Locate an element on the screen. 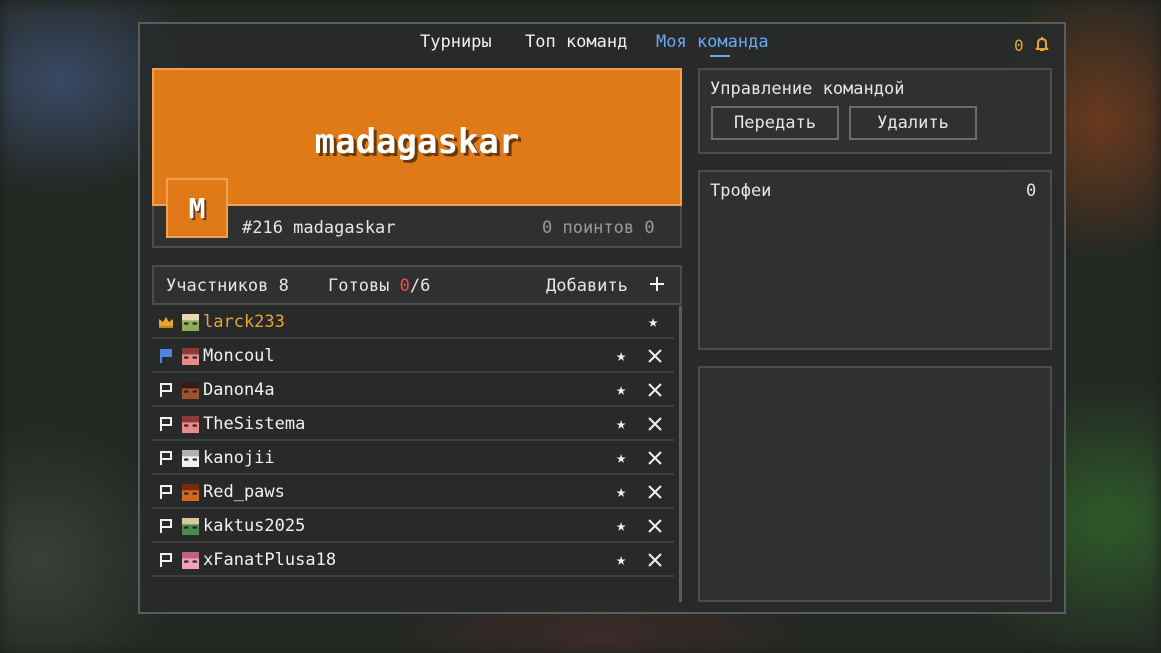  member-name: Moncoul is located at coordinates (239, 356).